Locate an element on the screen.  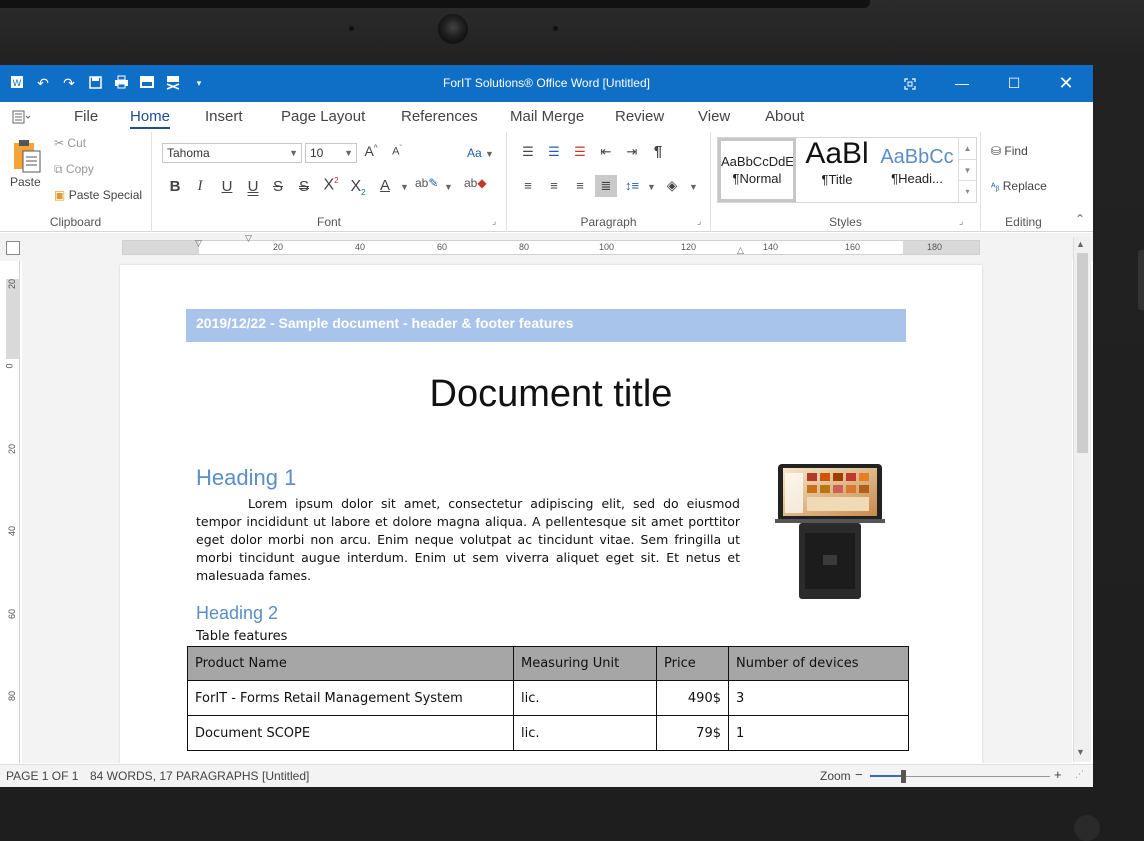
font-color-icon: A is located at coordinates (385, 185).